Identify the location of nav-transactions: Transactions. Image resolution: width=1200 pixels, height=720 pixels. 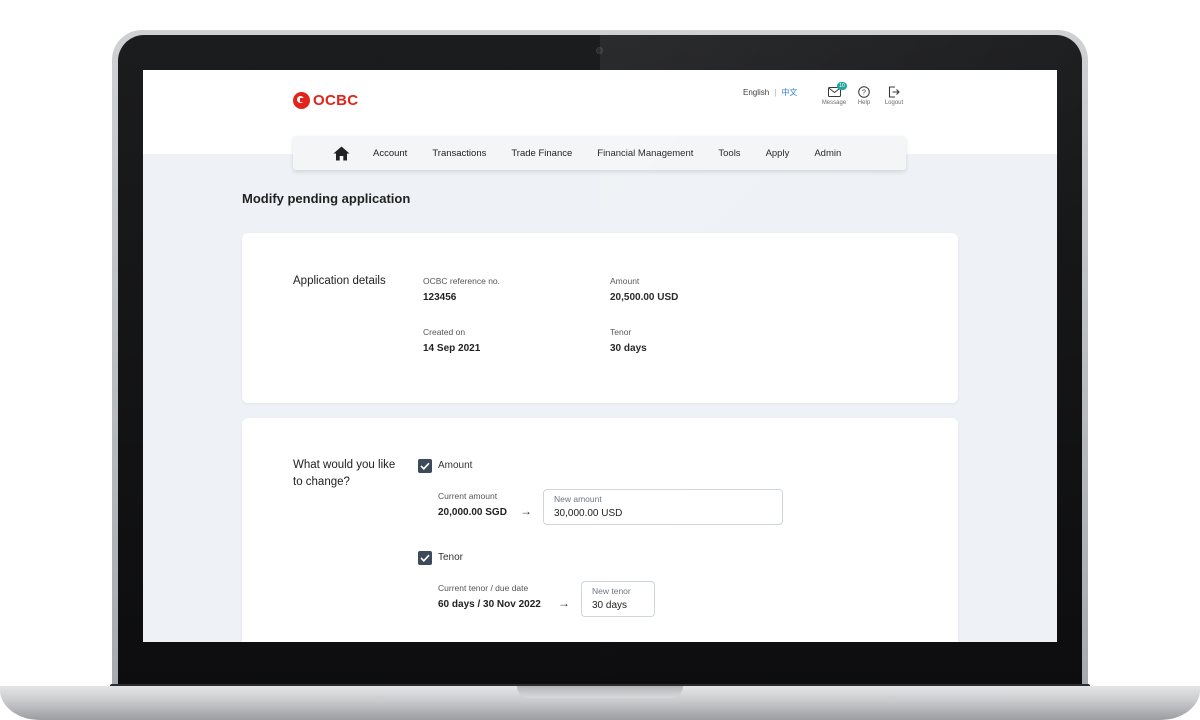
(459, 153).